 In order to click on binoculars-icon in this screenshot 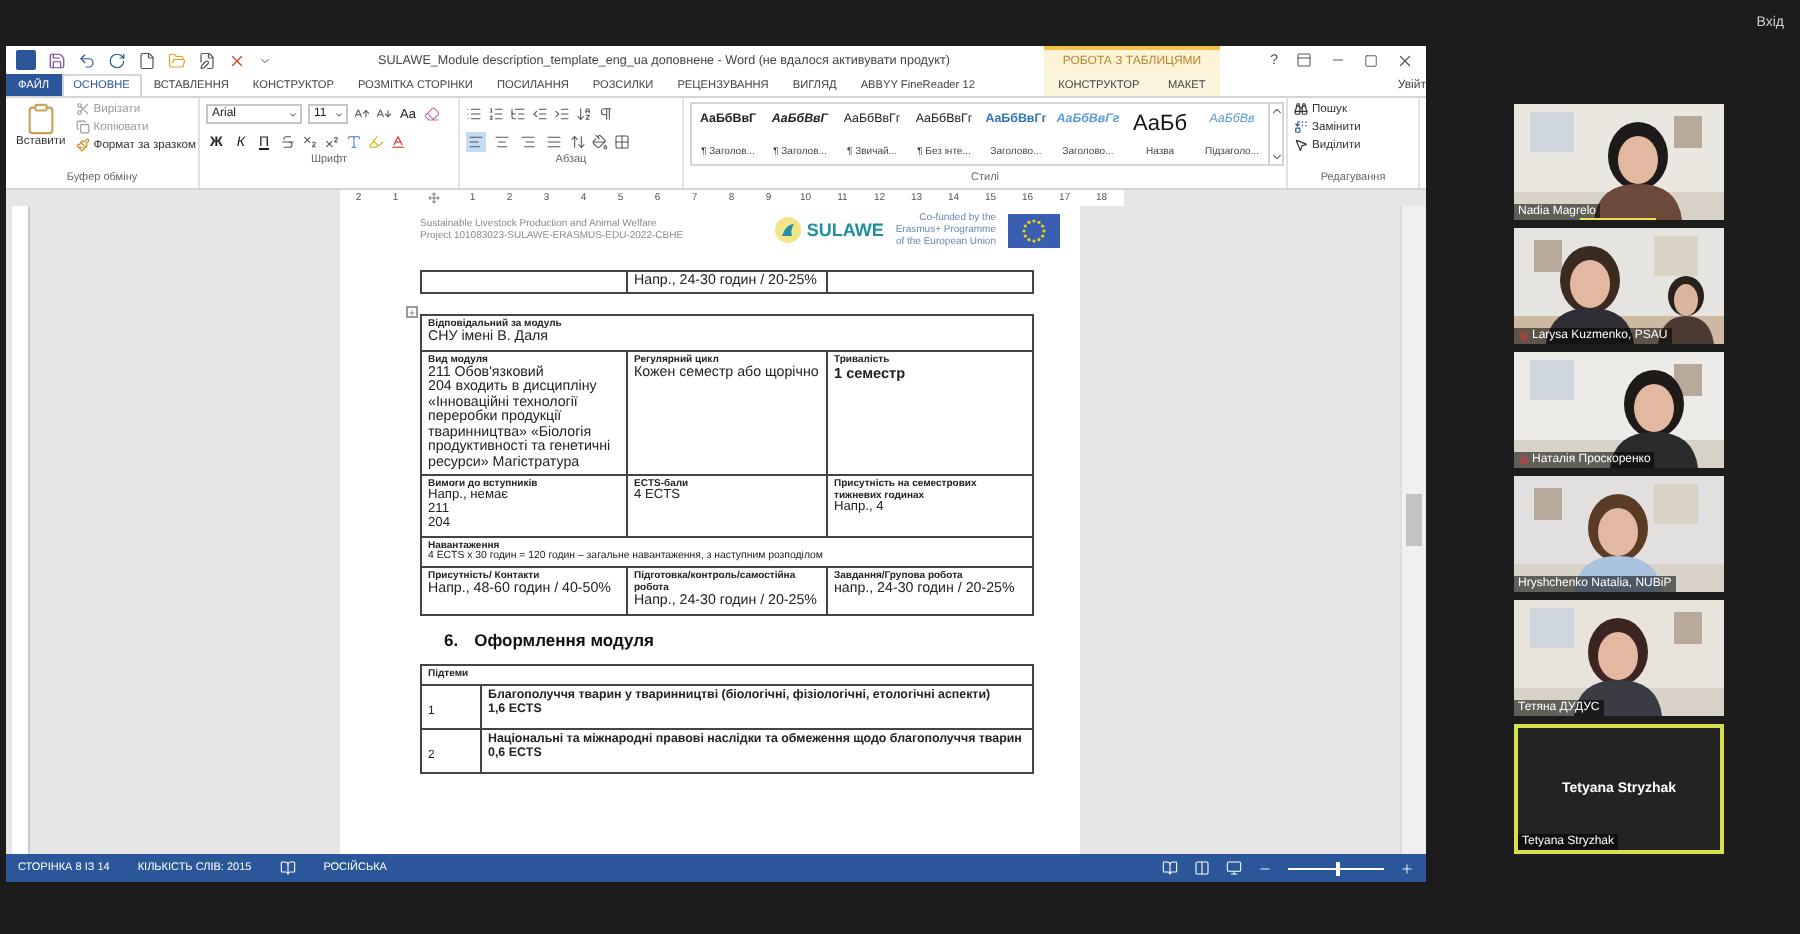, I will do `click(1301, 109)`.